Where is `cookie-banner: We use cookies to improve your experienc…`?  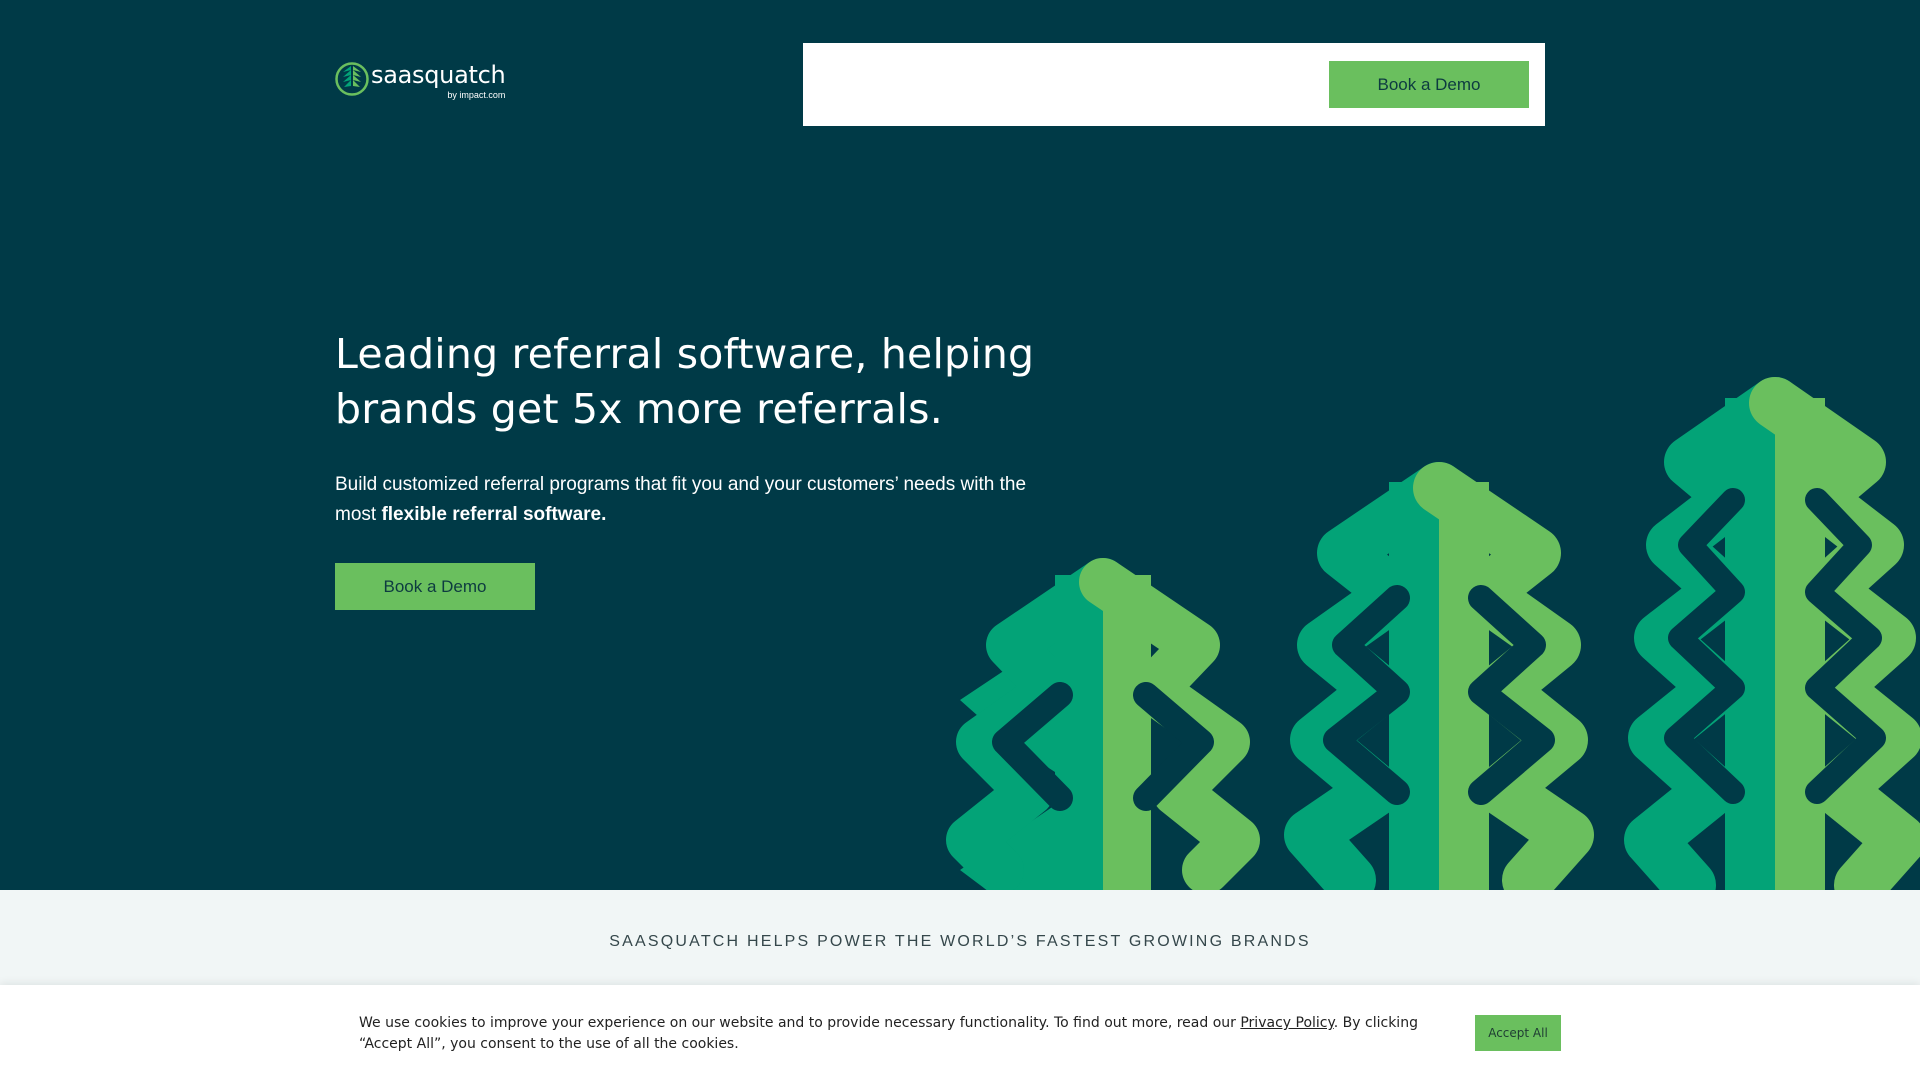 cookie-banner: We use cookies to improve your experienc… is located at coordinates (960, 1032).